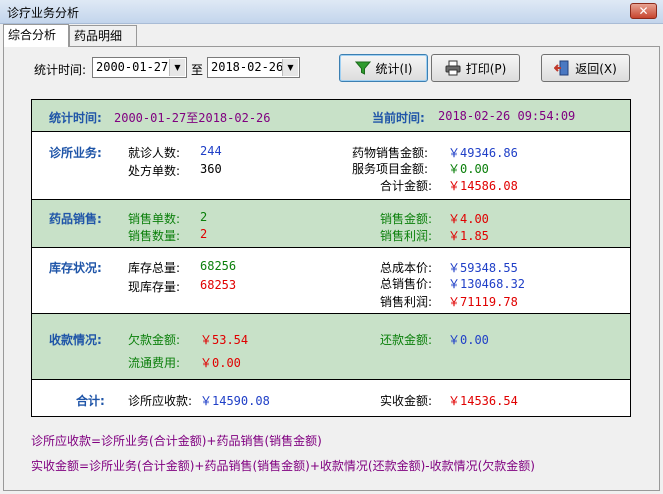 The width and height of the screenshot is (663, 494). Describe the element at coordinates (75, 219) in the screenshot. I see `drug-sales-title: 药品销售:` at that location.